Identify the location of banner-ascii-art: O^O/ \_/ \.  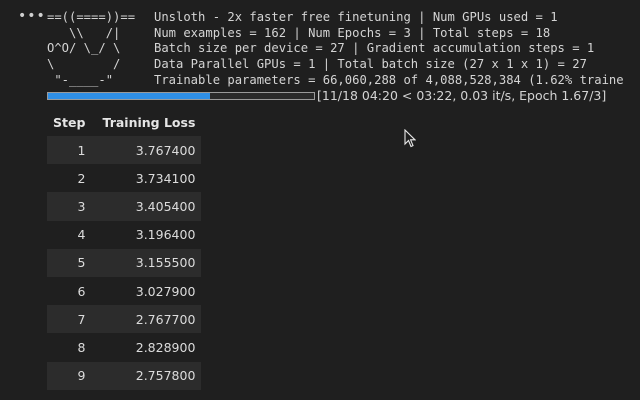
(84, 48).